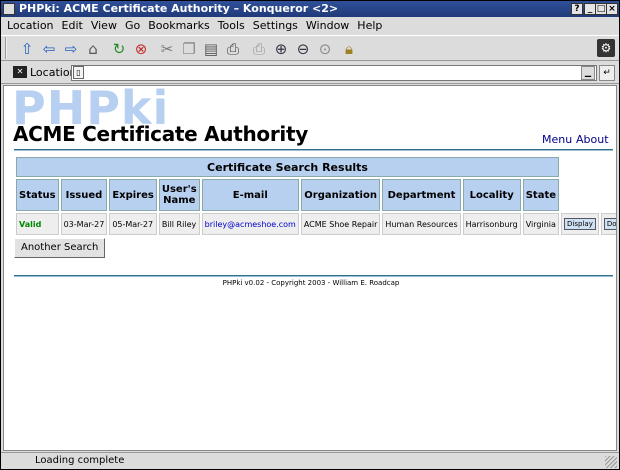  I want to click on menu-go: Go, so click(131, 25).